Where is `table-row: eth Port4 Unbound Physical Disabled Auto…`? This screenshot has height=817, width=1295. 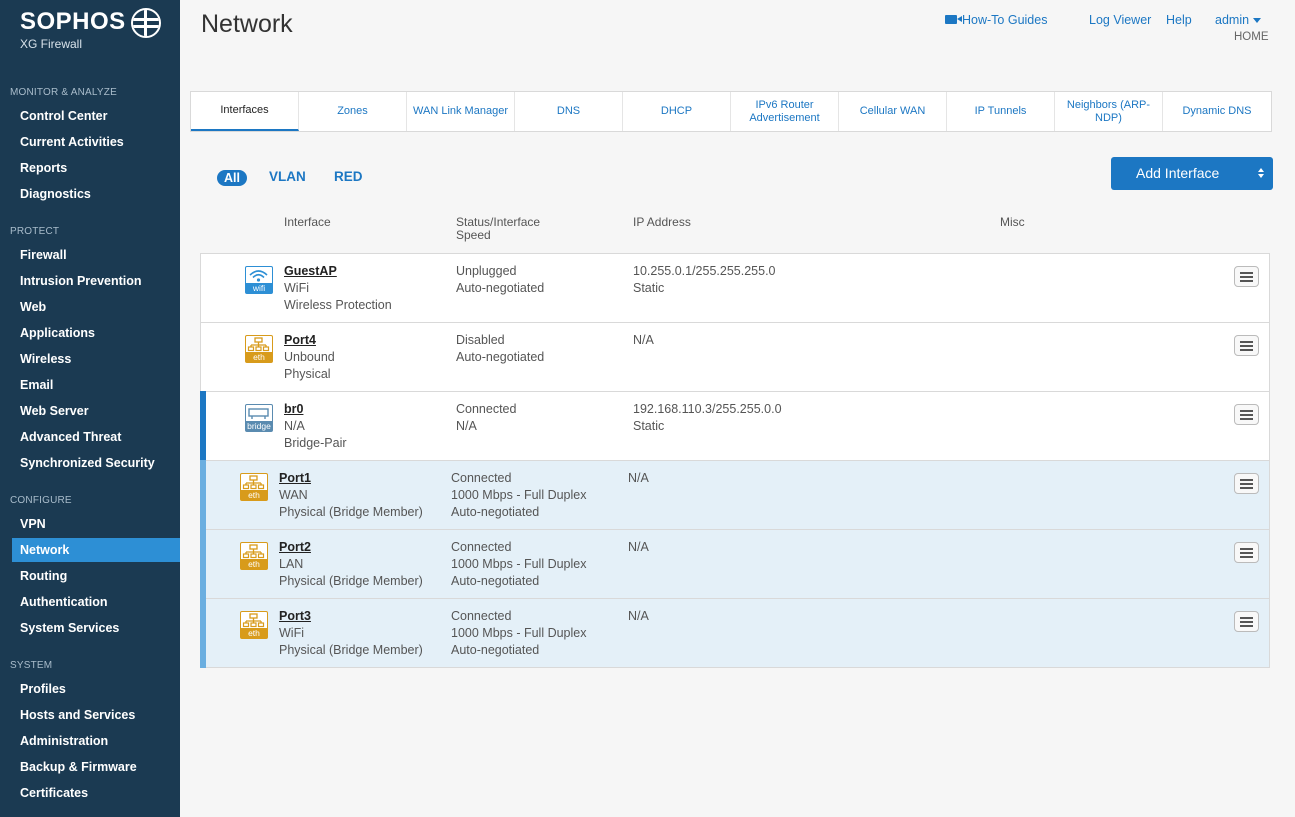 table-row: eth Port4 Unbound Physical Disabled Auto… is located at coordinates (735, 357).